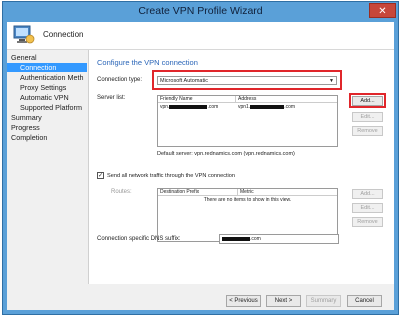 The image size is (404, 319). I want to click on dns-suffix-label: Connection specific DNS suffix:, so click(139, 239).